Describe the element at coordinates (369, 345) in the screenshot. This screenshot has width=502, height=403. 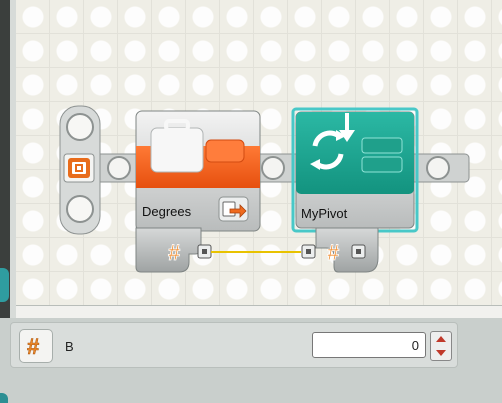
I see `parameter-value-input: 0` at that location.